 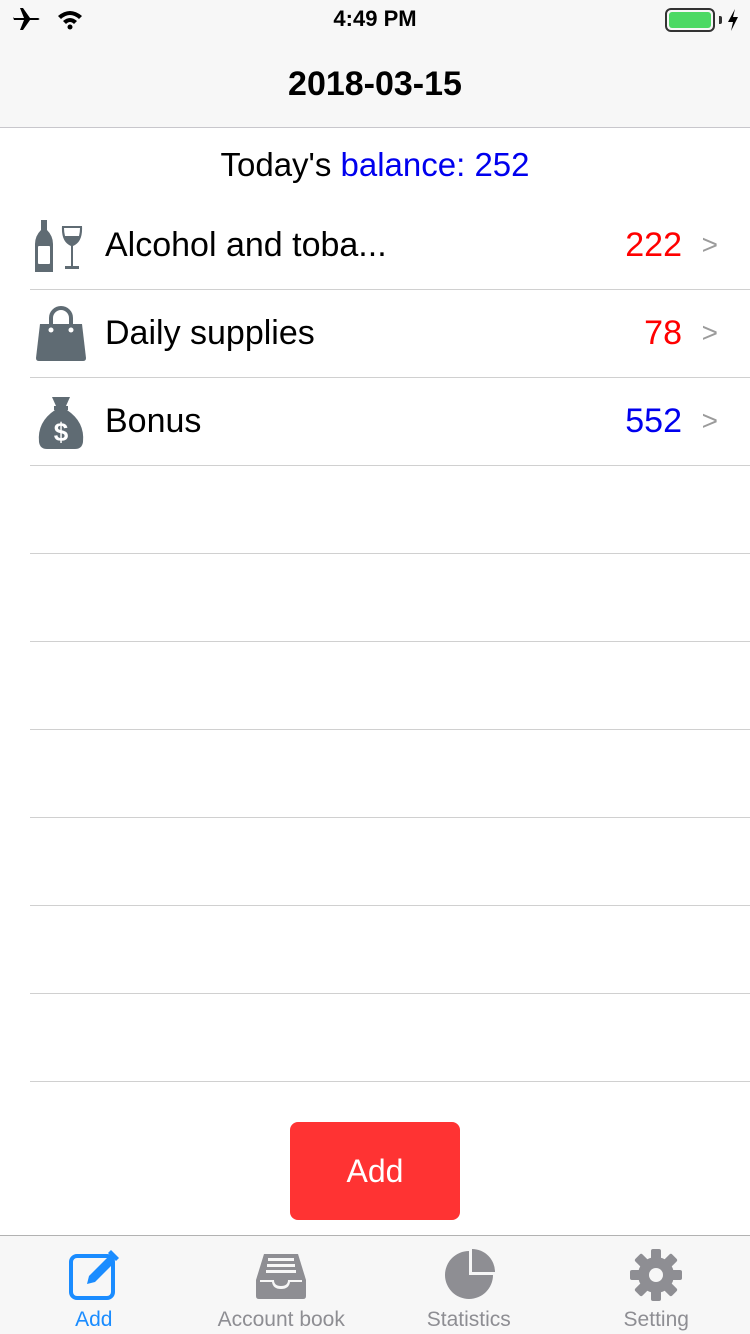 I want to click on tab-setting: Setting, so click(x=656, y=1285).